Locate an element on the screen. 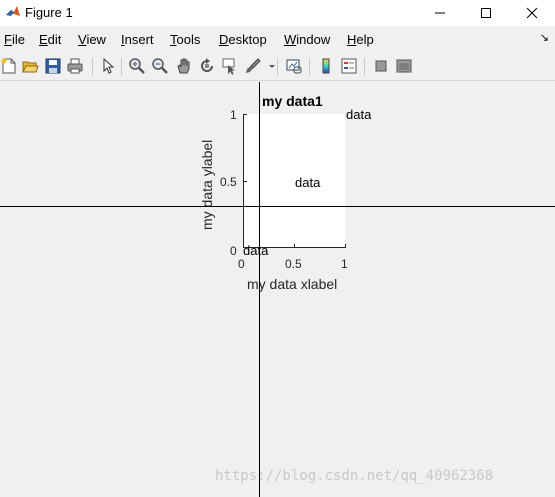 Image resolution: width=555 pixels, height=497 pixels. menu-view: View is located at coordinates (92, 39).